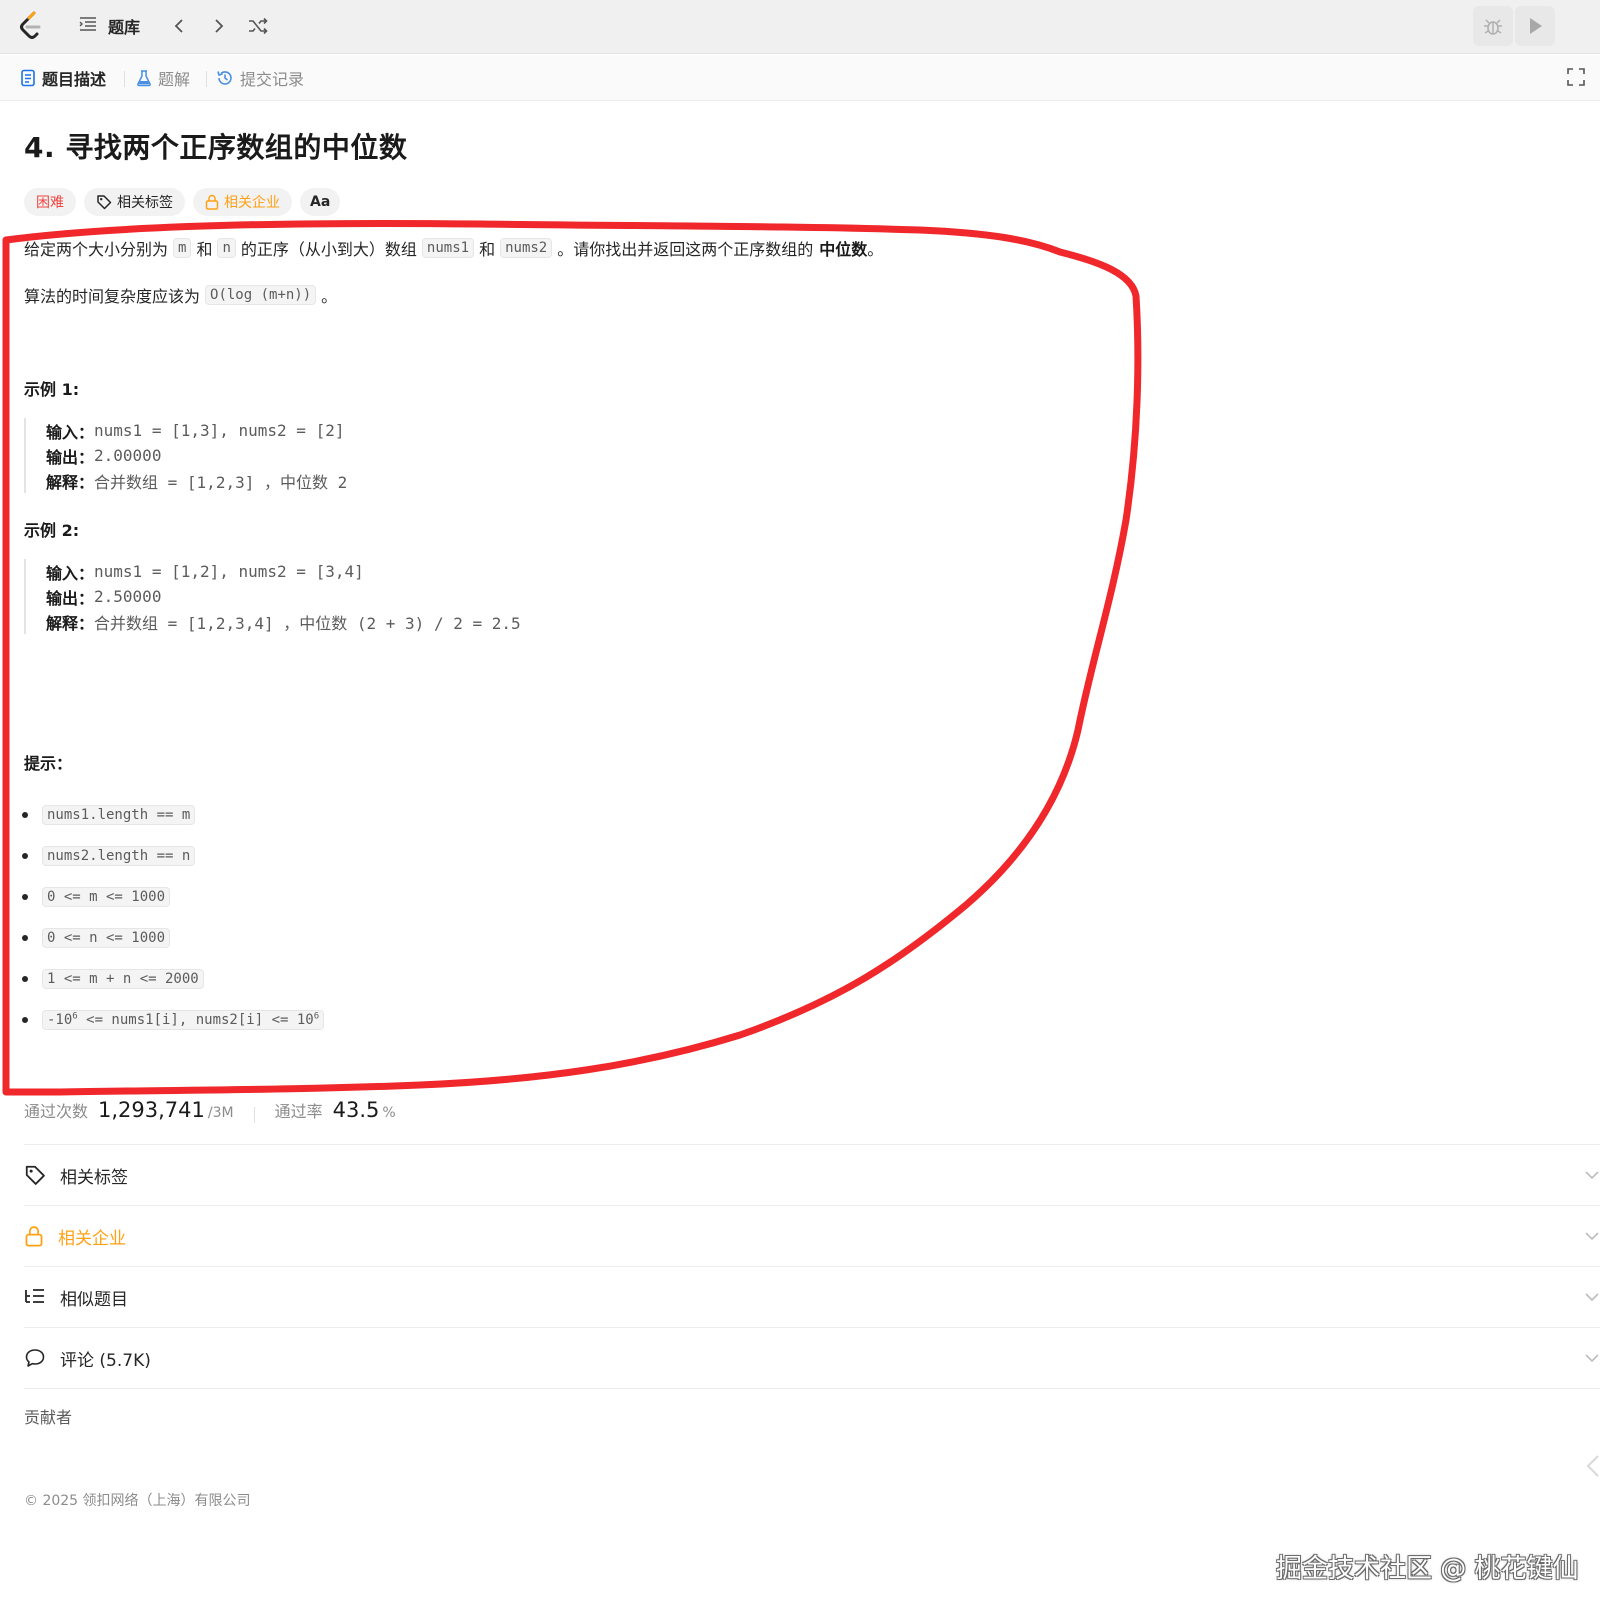 This screenshot has height=1619, width=1600. I want to click on text: 。请你找出并返回这两个正序数组的, so click(685, 249).